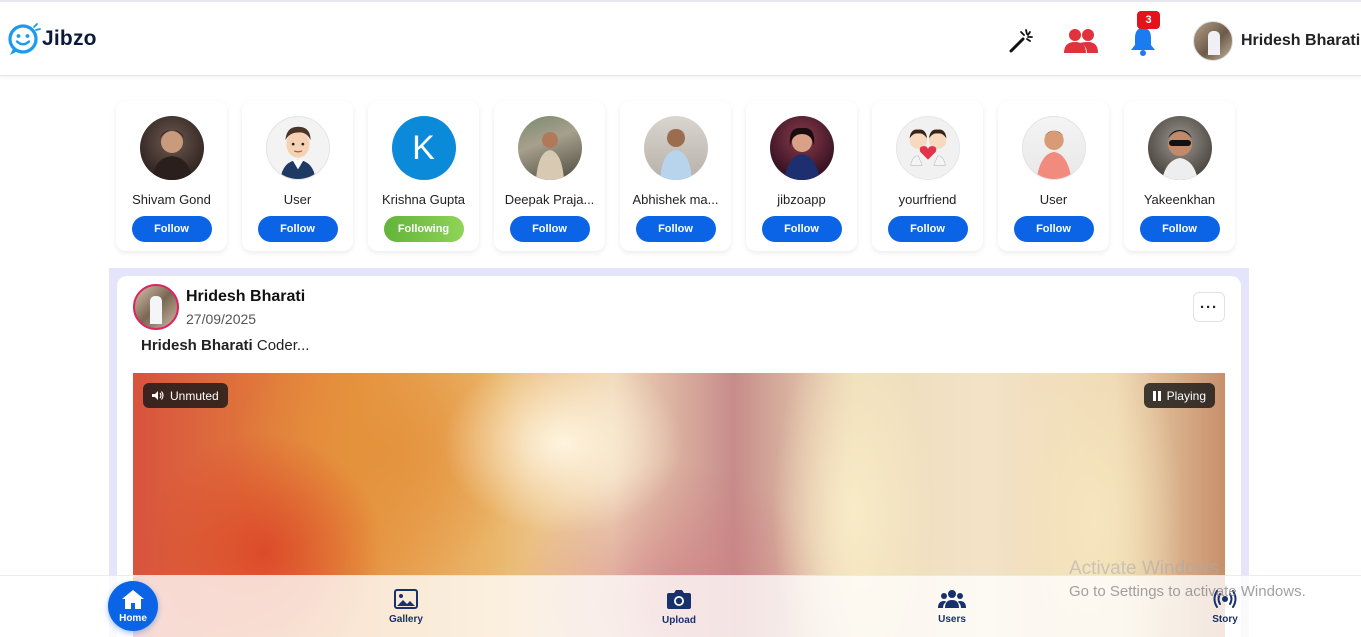 This screenshot has height=637, width=1361. What do you see at coordinates (801, 199) in the screenshot?
I see `suggestion-name: jibzoapp` at bounding box center [801, 199].